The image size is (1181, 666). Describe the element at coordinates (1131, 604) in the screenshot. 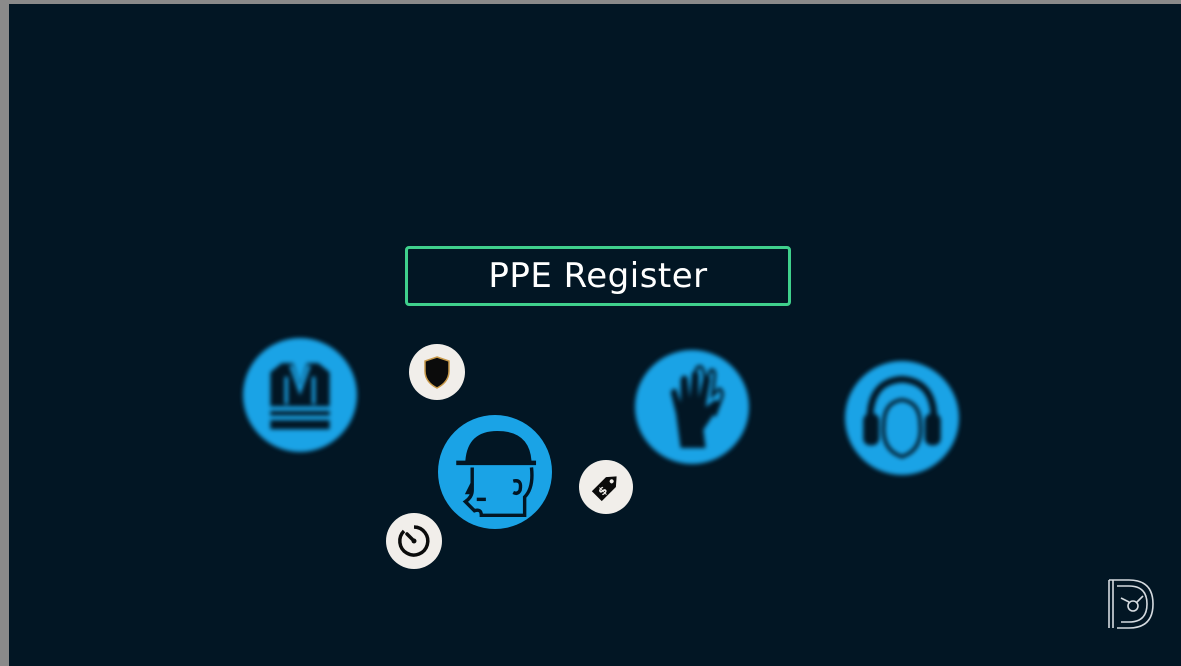

I see `brand-logo-icon` at that location.